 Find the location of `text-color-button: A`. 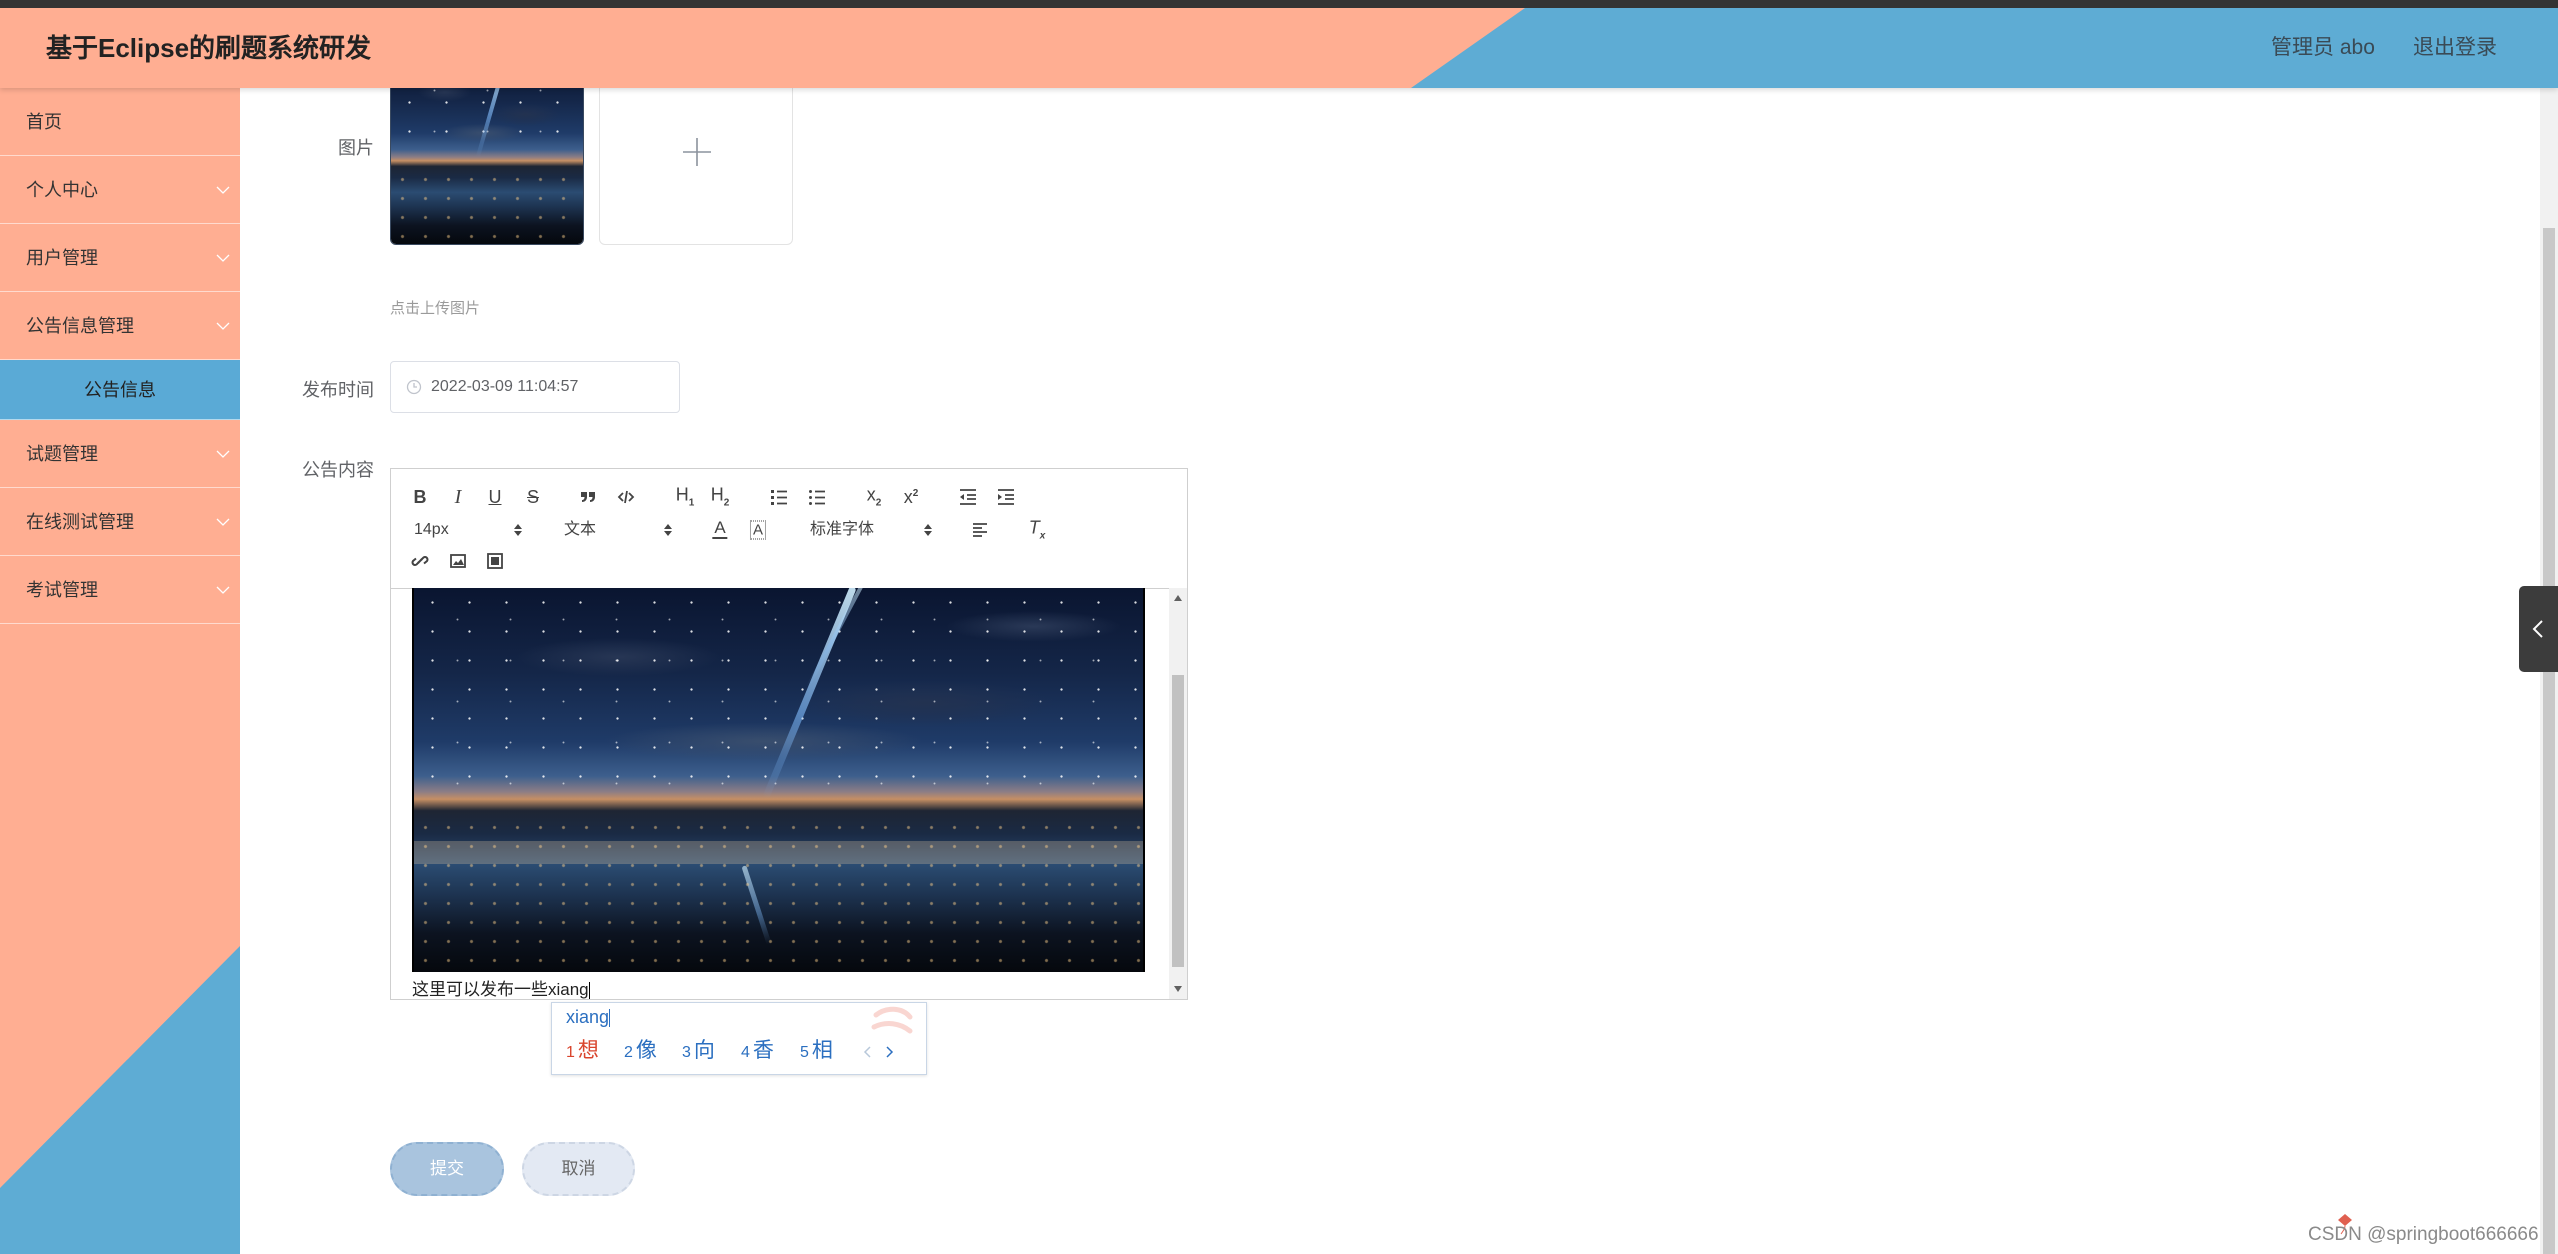

text-color-button: A is located at coordinates (720, 529).